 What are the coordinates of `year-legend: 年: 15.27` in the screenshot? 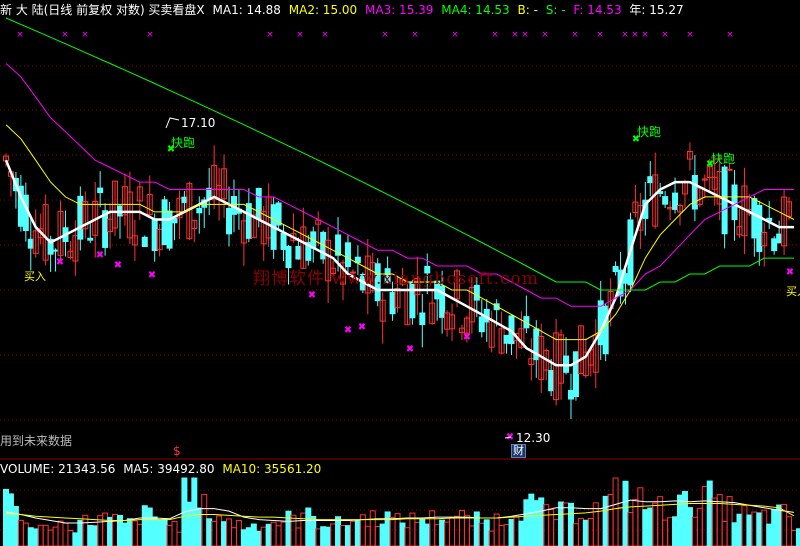 It's located at (656, 10).